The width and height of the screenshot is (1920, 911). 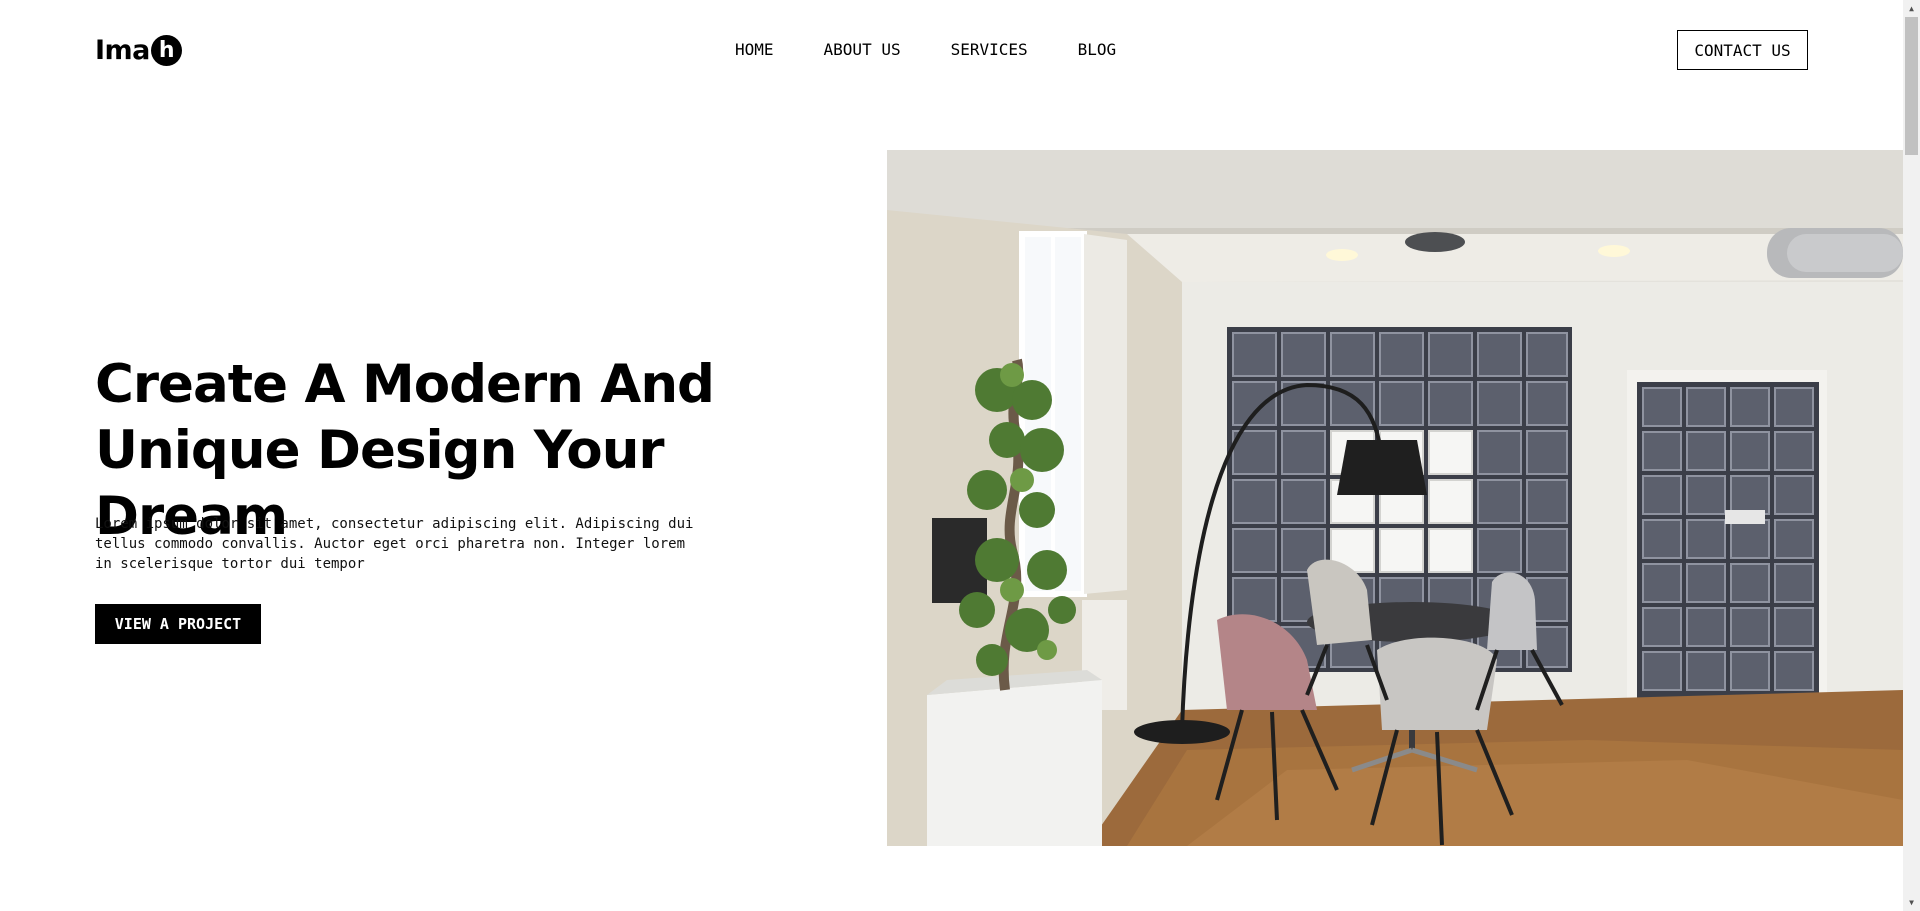 I want to click on nav-services: SERVICES, so click(x=989, y=50).